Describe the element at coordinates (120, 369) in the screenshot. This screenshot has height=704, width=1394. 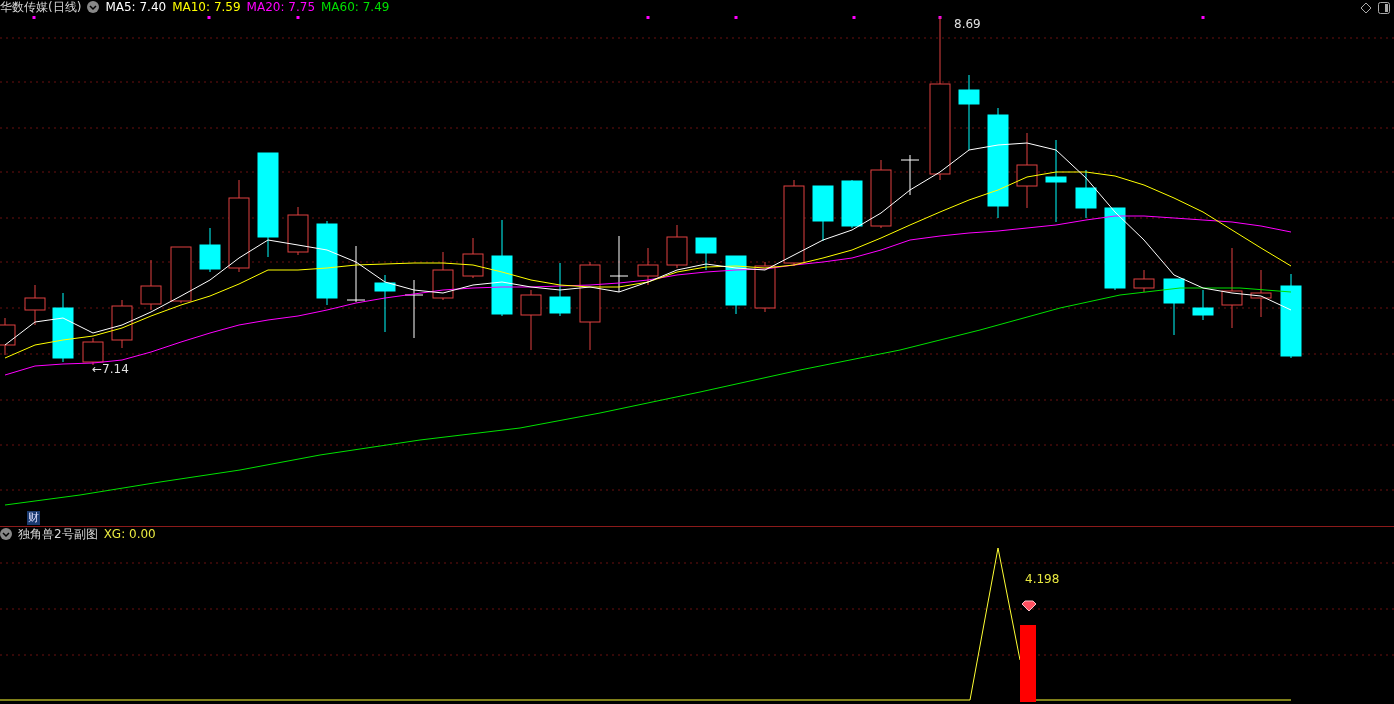
I see `low-price-label: ←7.14` at that location.